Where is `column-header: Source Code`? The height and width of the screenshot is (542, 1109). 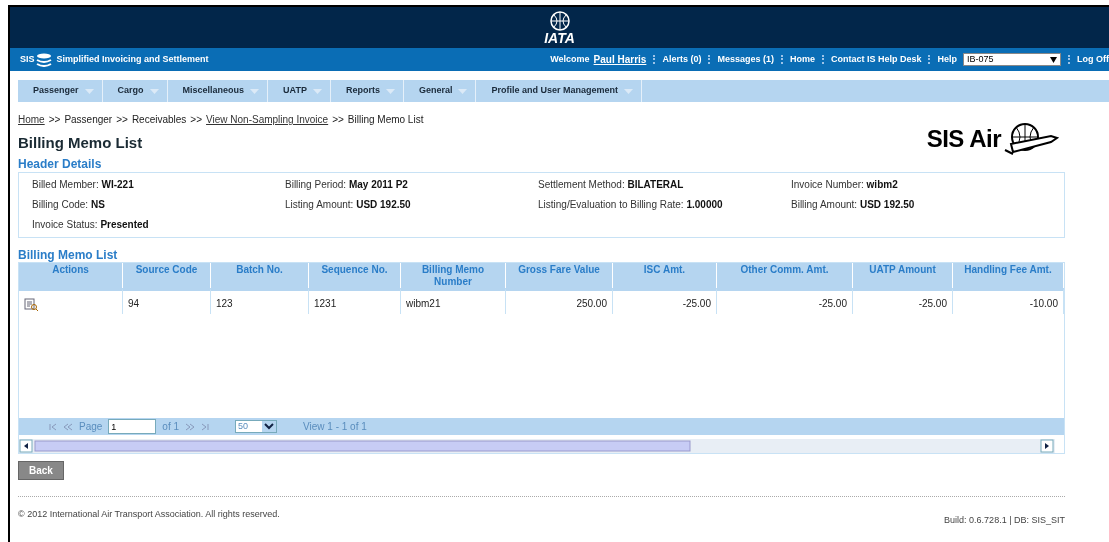 column-header: Source Code is located at coordinates (167, 275).